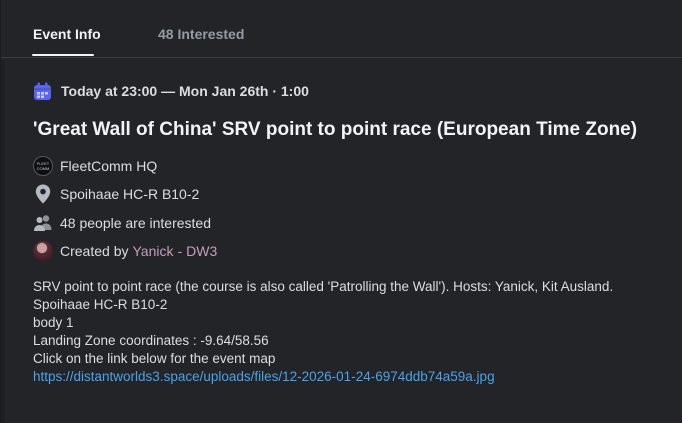 Image resolution: width=682 pixels, height=423 pixels. Describe the element at coordinates (201, 34) in the screenshot. I see `tab-interested: 48 Interested` at that location.